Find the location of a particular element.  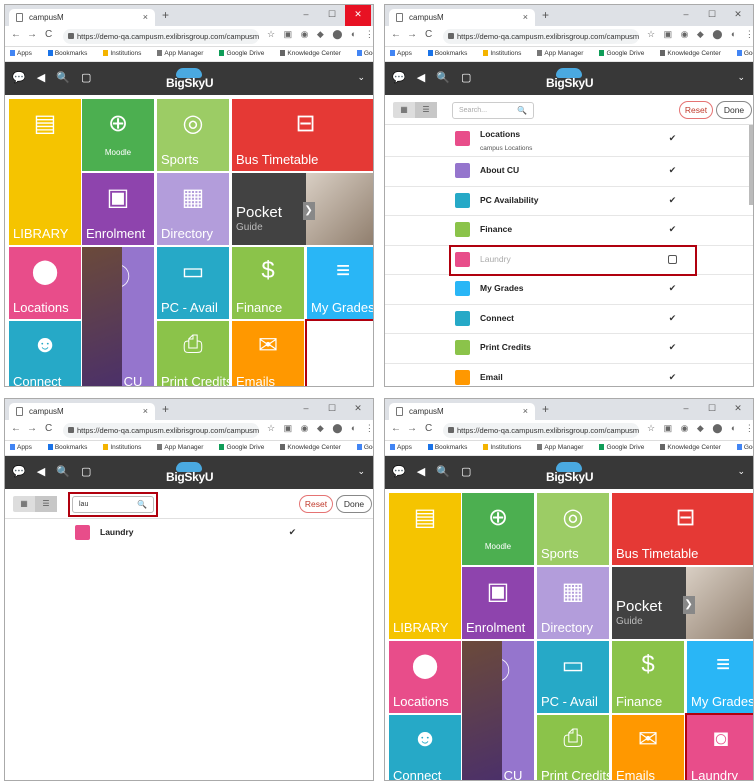

tile-locations: ⬤ Locations is located at coordinates (45, 283).